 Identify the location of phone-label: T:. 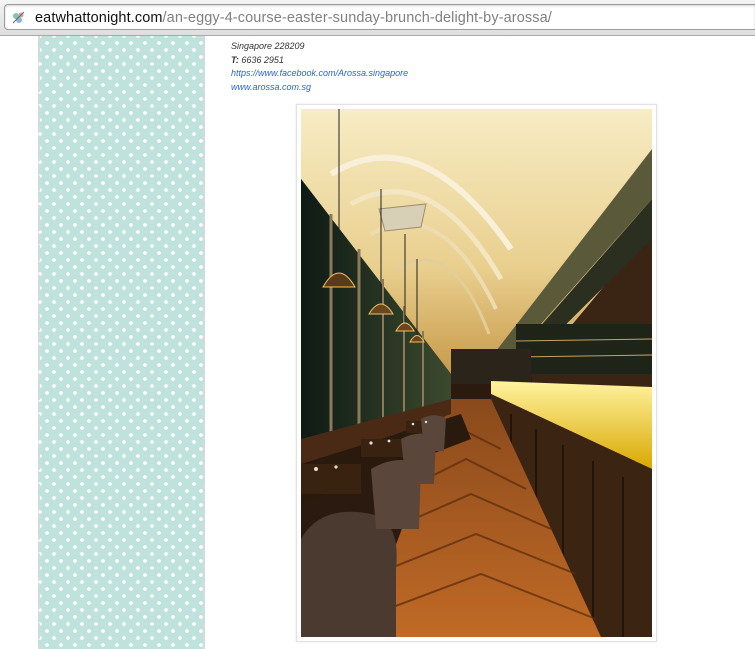
(235, 59).